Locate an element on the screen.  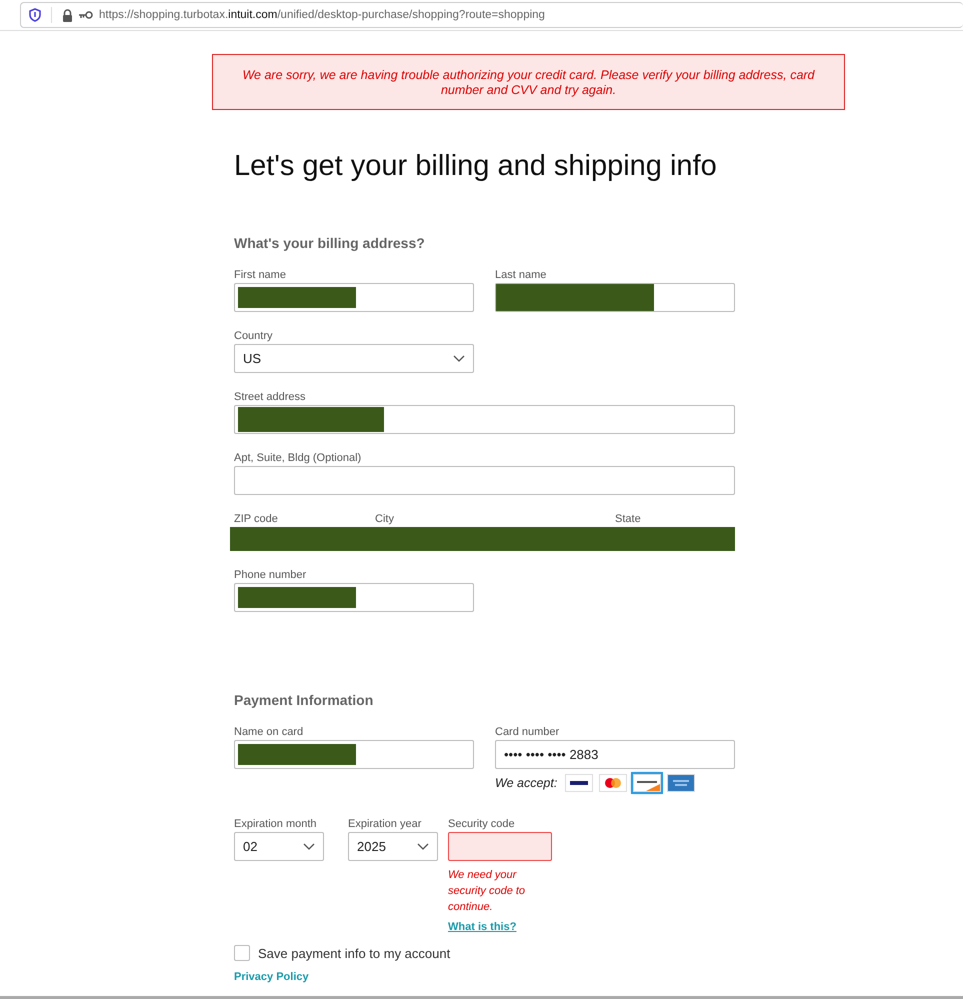
field-label: Apt, Suite, Bldg (Optional) is located at coordinates (298, 459).